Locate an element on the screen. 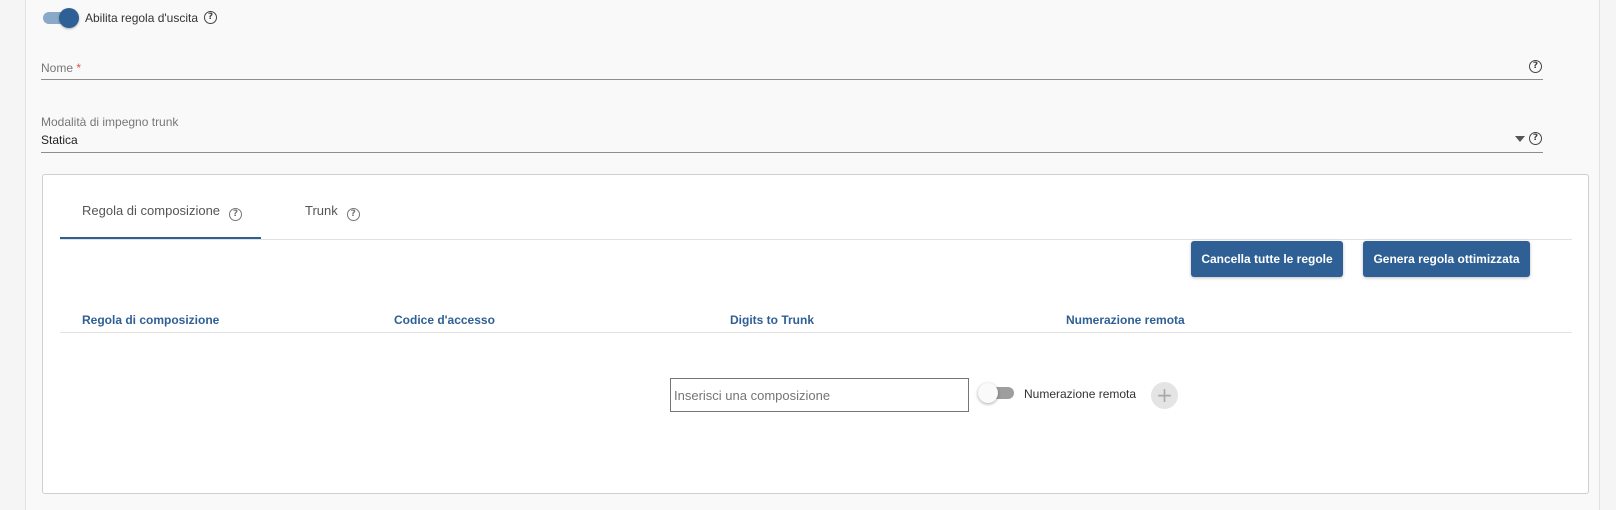 The image size is (1616, 510). enable-rule-label: Abilita regola d'uscita is located at coordinates (142, 18).